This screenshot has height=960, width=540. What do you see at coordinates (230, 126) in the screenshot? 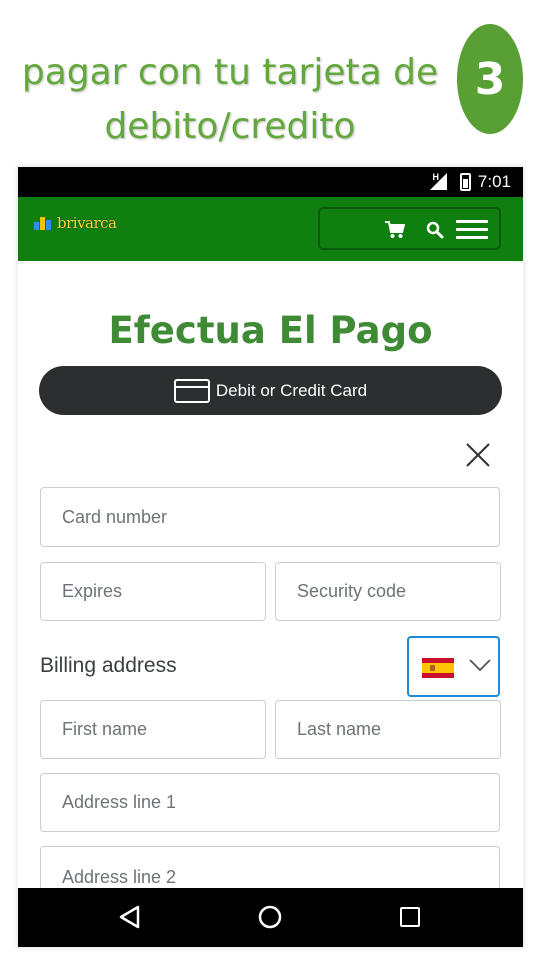
I see `slide-title-line-2: debito/credito` at bounding box center [230, 126].